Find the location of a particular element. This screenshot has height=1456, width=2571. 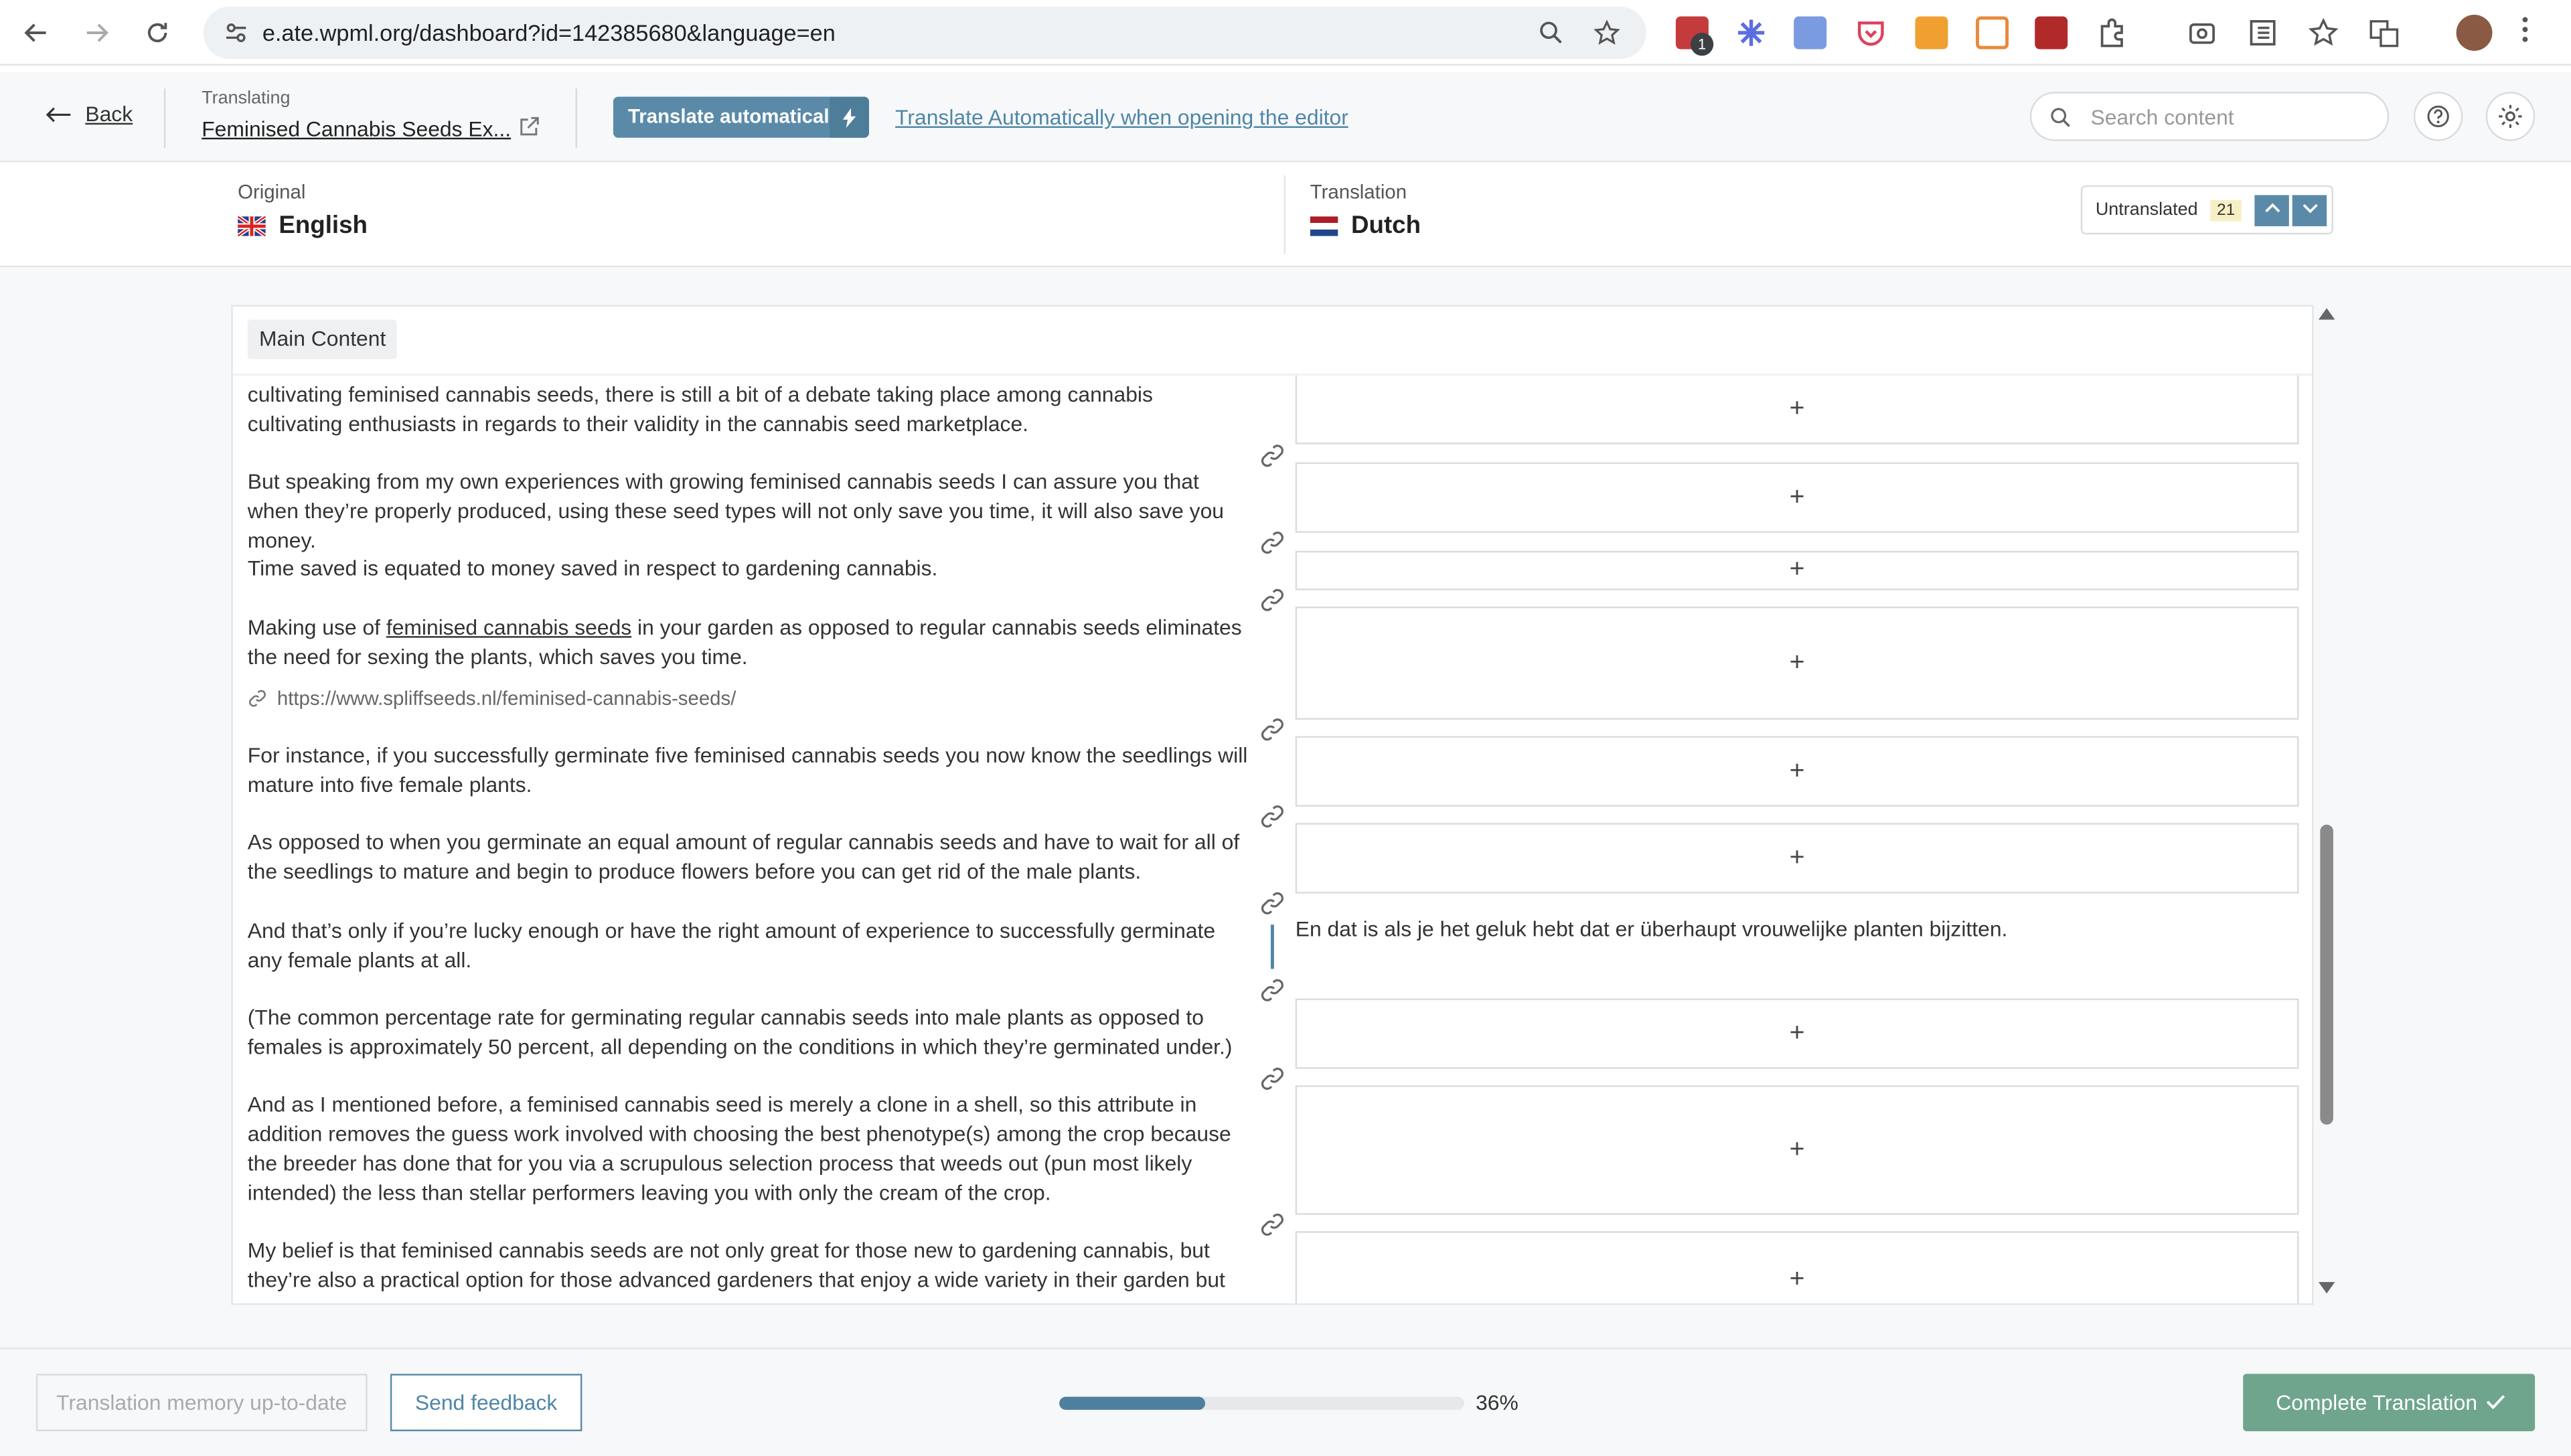

pocket-extension-icon is located at coordinates (1871, 32).